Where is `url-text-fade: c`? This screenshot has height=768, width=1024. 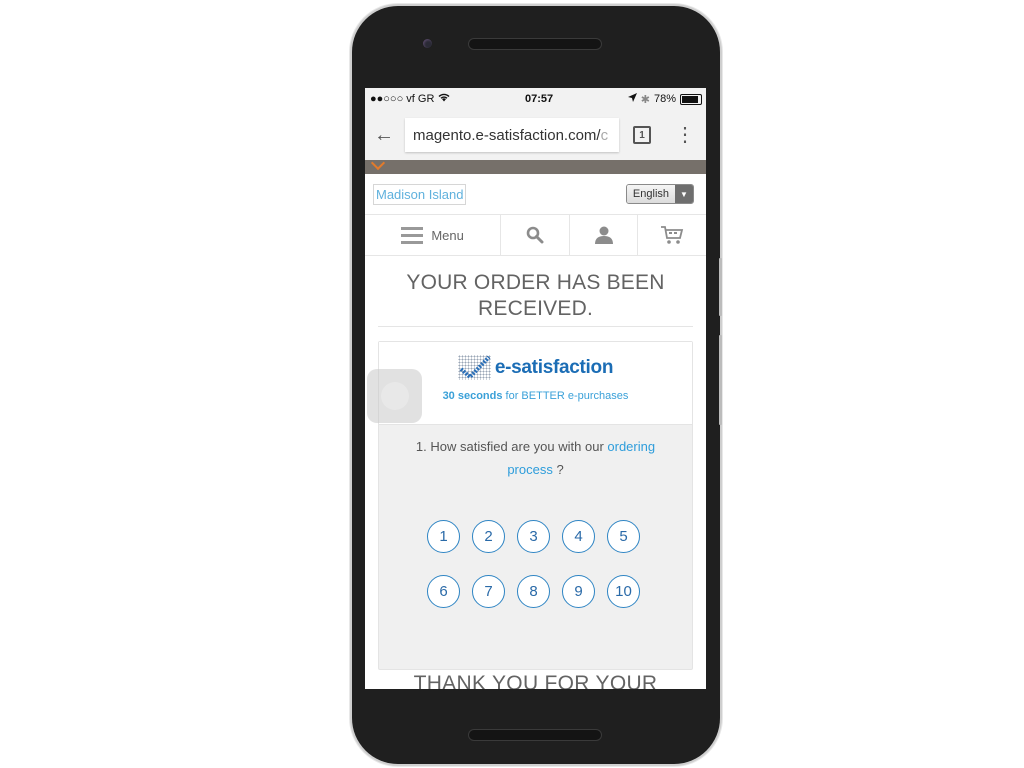 url-text-fade: c is located at coordinates (604, 135).